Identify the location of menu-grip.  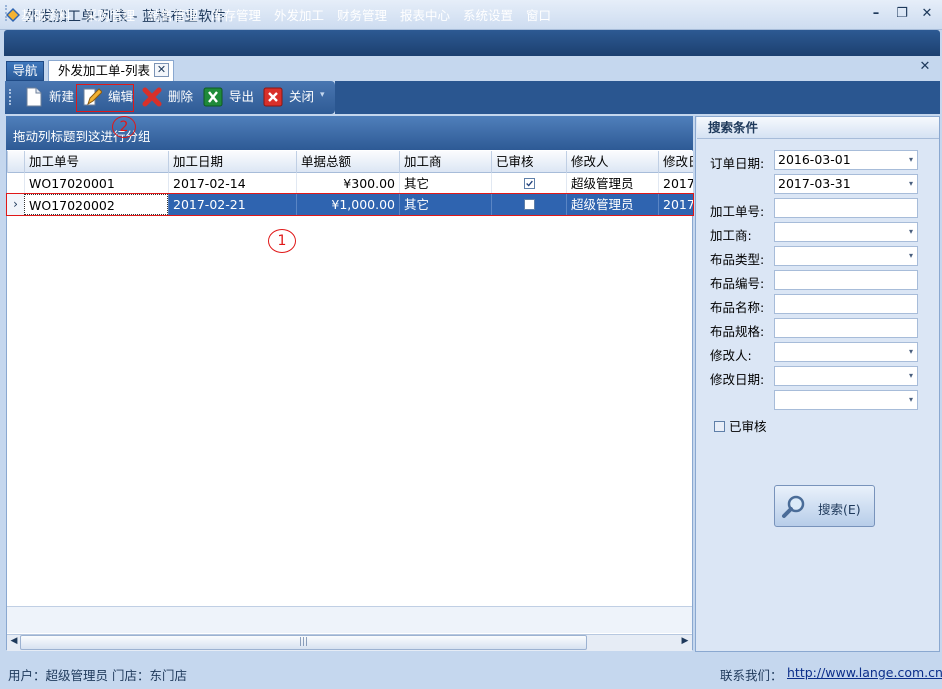
(6, 13).